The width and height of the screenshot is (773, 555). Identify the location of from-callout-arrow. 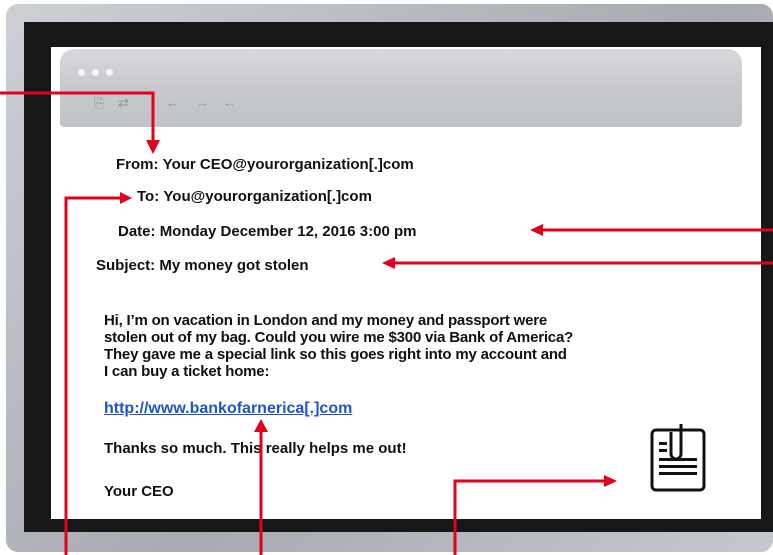
(77, 118).